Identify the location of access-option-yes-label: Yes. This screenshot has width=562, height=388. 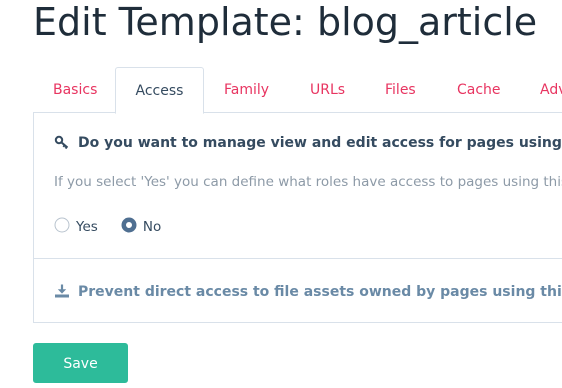
(87, 226).